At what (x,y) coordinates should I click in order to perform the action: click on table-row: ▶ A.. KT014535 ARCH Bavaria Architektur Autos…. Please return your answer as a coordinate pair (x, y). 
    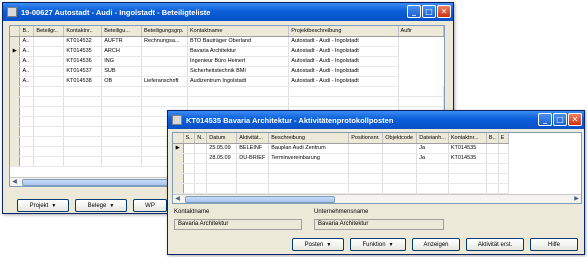
    Looking at the image, I should click on (227, 51).